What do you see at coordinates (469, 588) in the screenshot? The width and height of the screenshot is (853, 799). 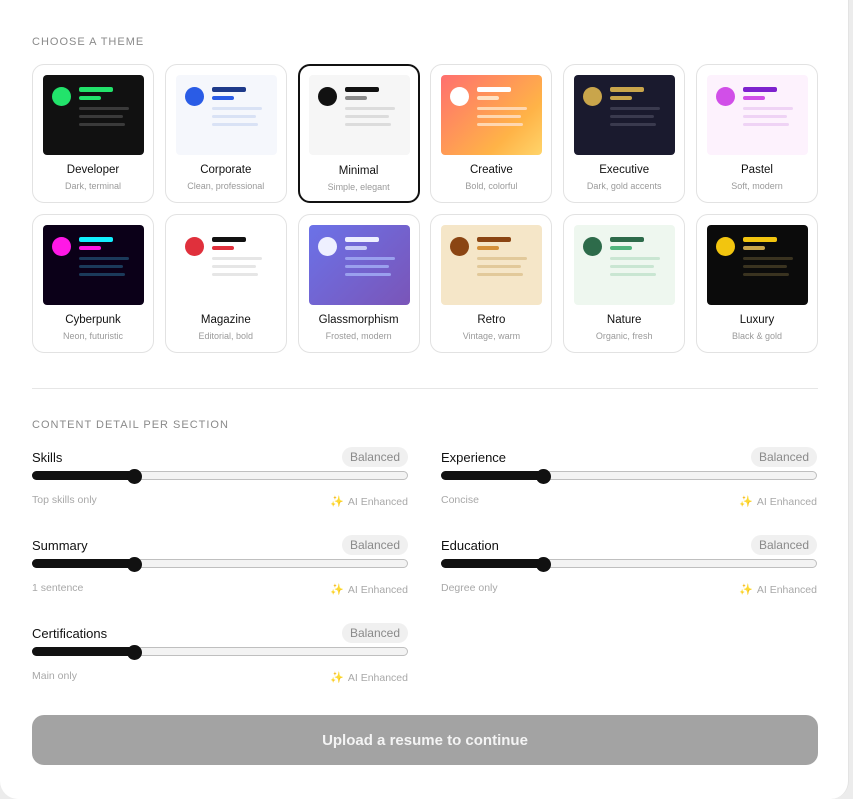 I see `slider-min-label: Degree only` at bounding box center [469, 588].